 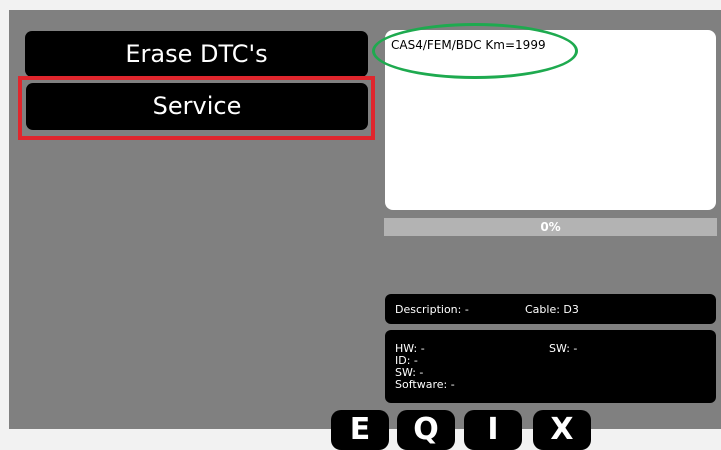 I want to click on close-icon-button: X, so click(x=562, y=430).